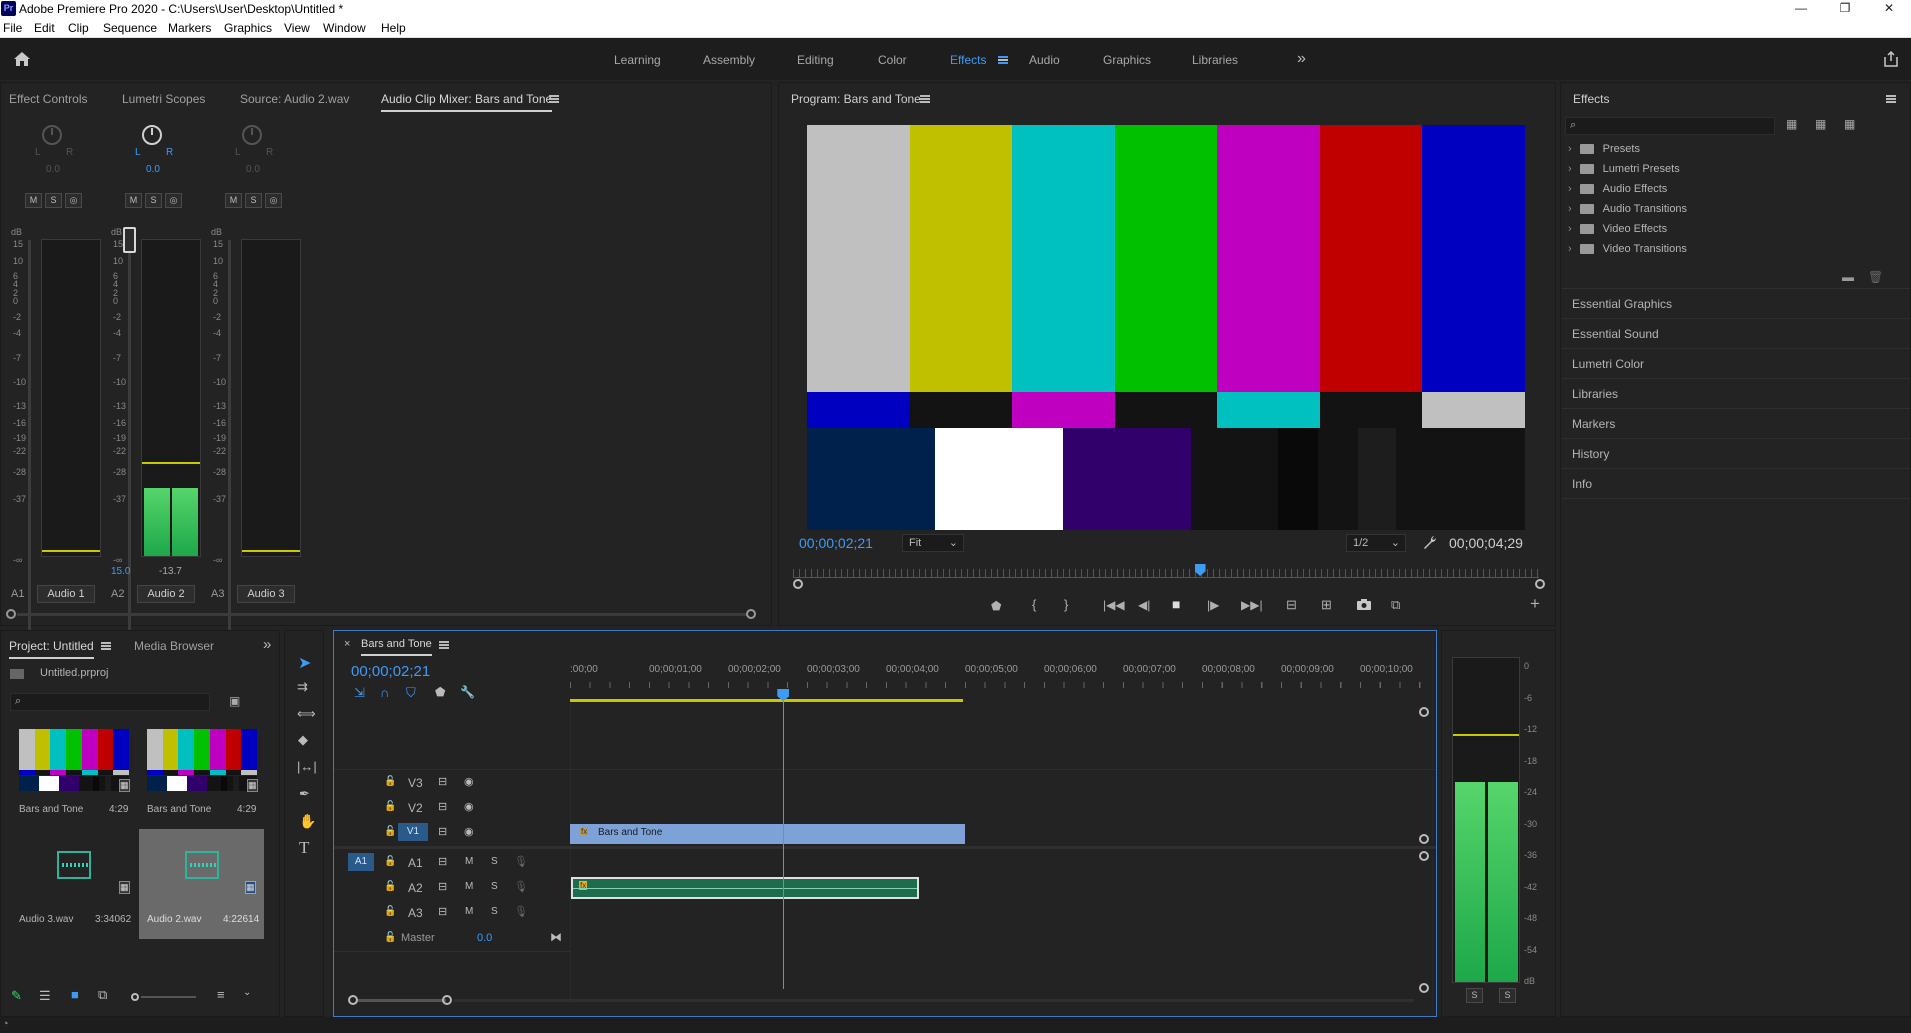 The height and width of the screenshot is (1033, 1911). I want to click on workspace-libraries: Libraries, so click(1215, 60).